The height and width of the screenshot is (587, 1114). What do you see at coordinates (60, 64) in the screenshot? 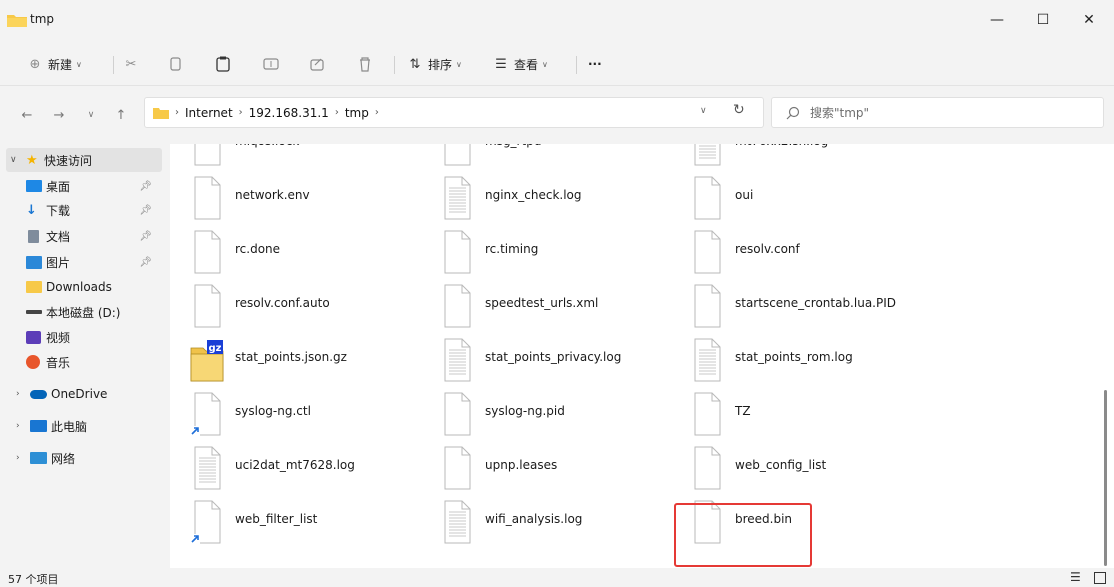
I see `new-label: 新建` at bounding box center [60, 64].